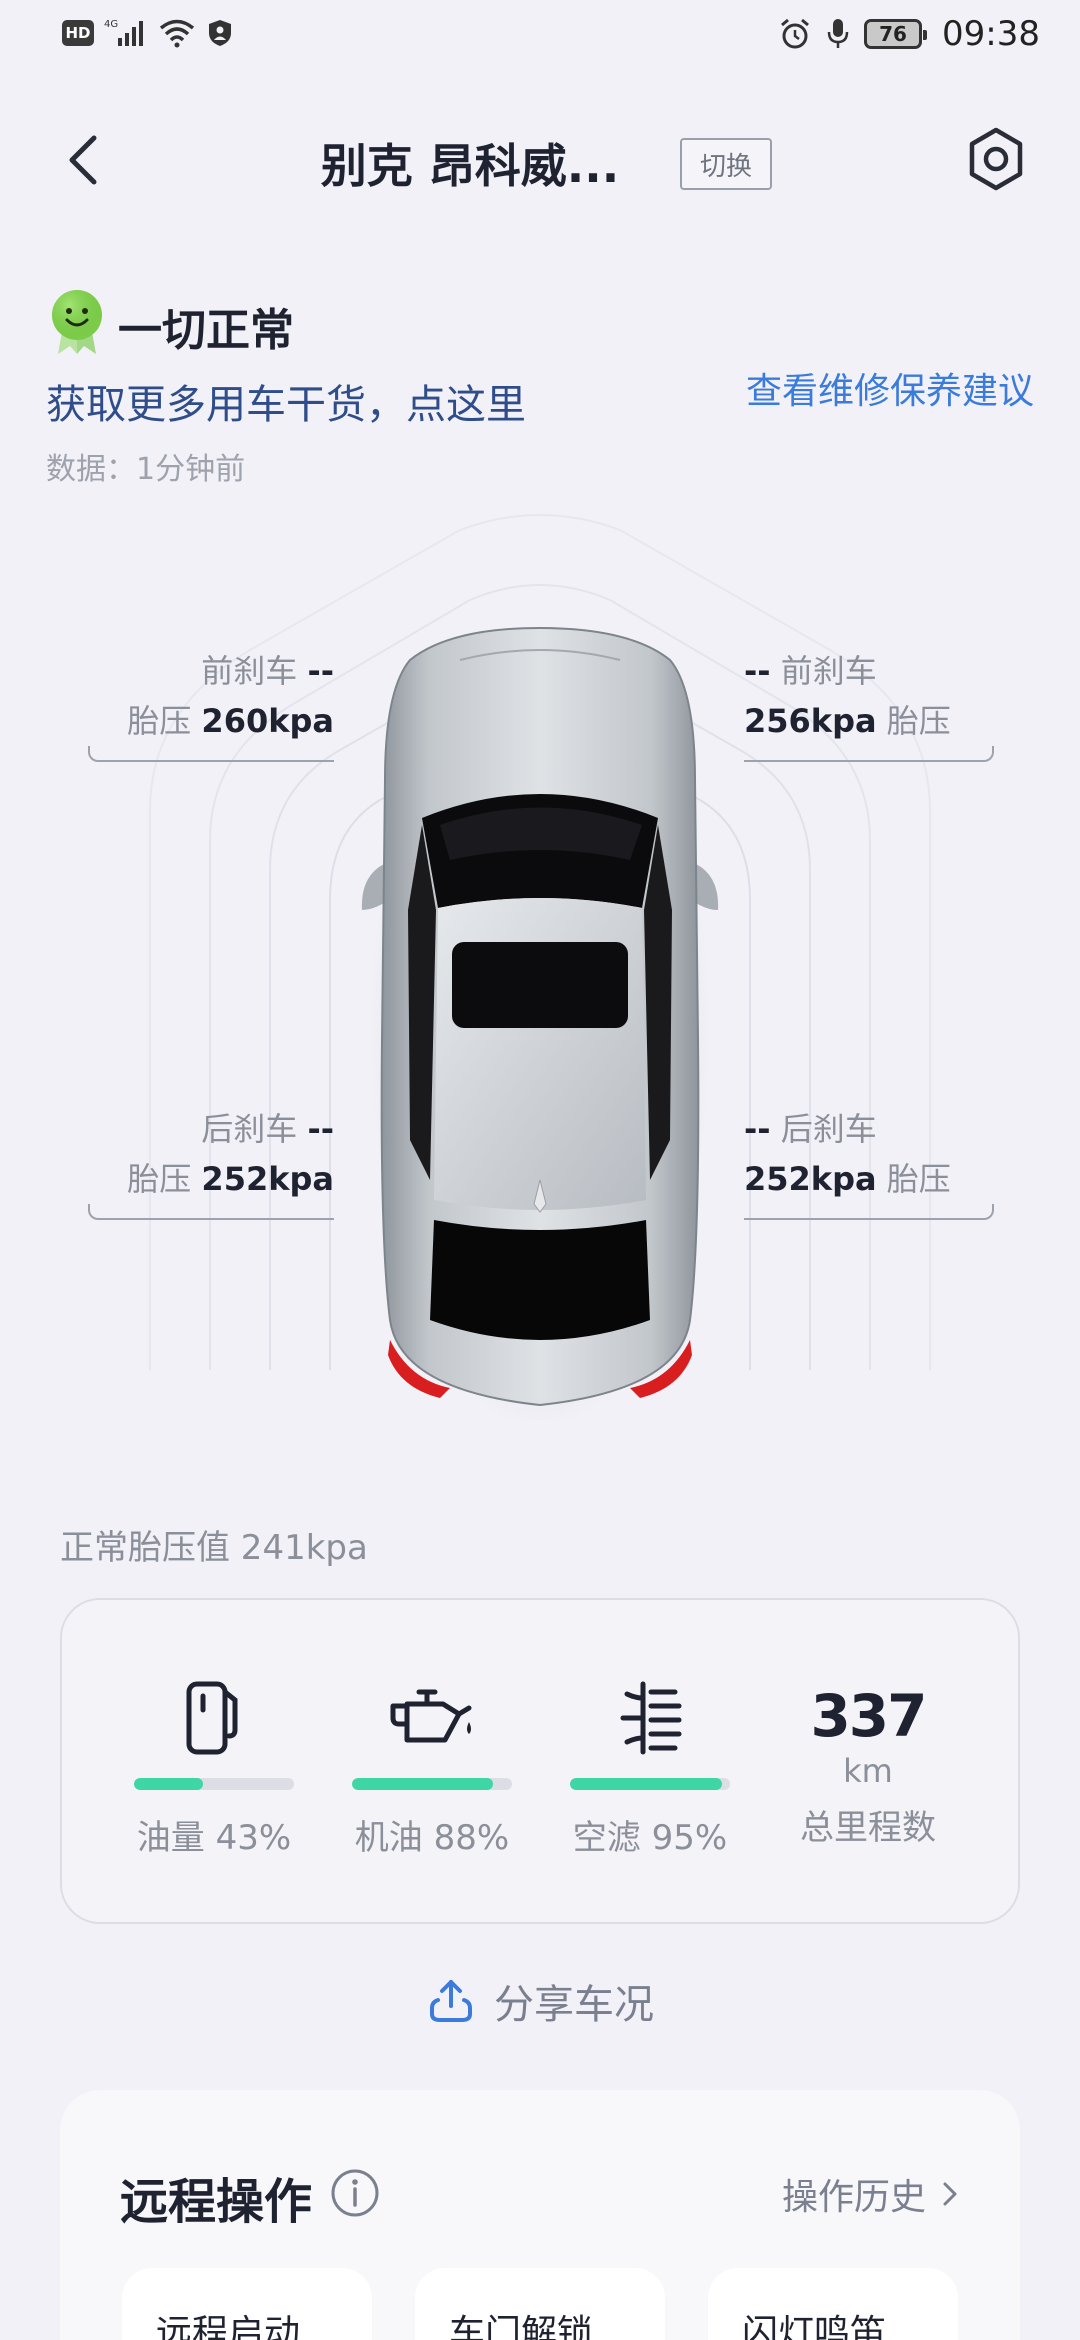 The height and width of the screenshot is (2340, 1080). I want to click on alarm-icon, so click(795, 34).